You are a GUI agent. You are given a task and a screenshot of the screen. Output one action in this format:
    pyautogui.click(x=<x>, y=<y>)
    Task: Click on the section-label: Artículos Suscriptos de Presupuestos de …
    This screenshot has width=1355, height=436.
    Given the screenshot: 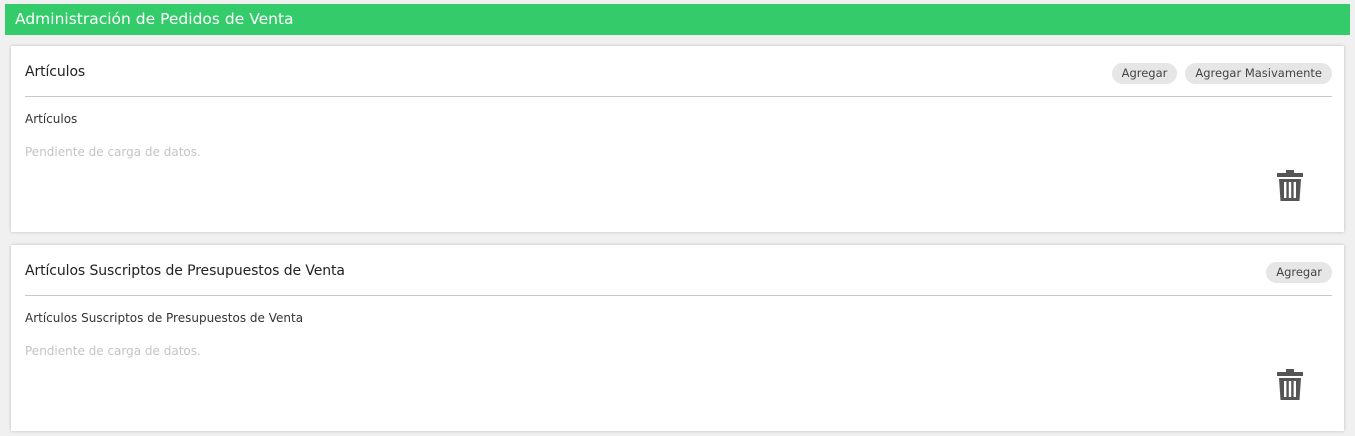 What is the action you would take?
    pyautogui.click(x=164, y=318)
    